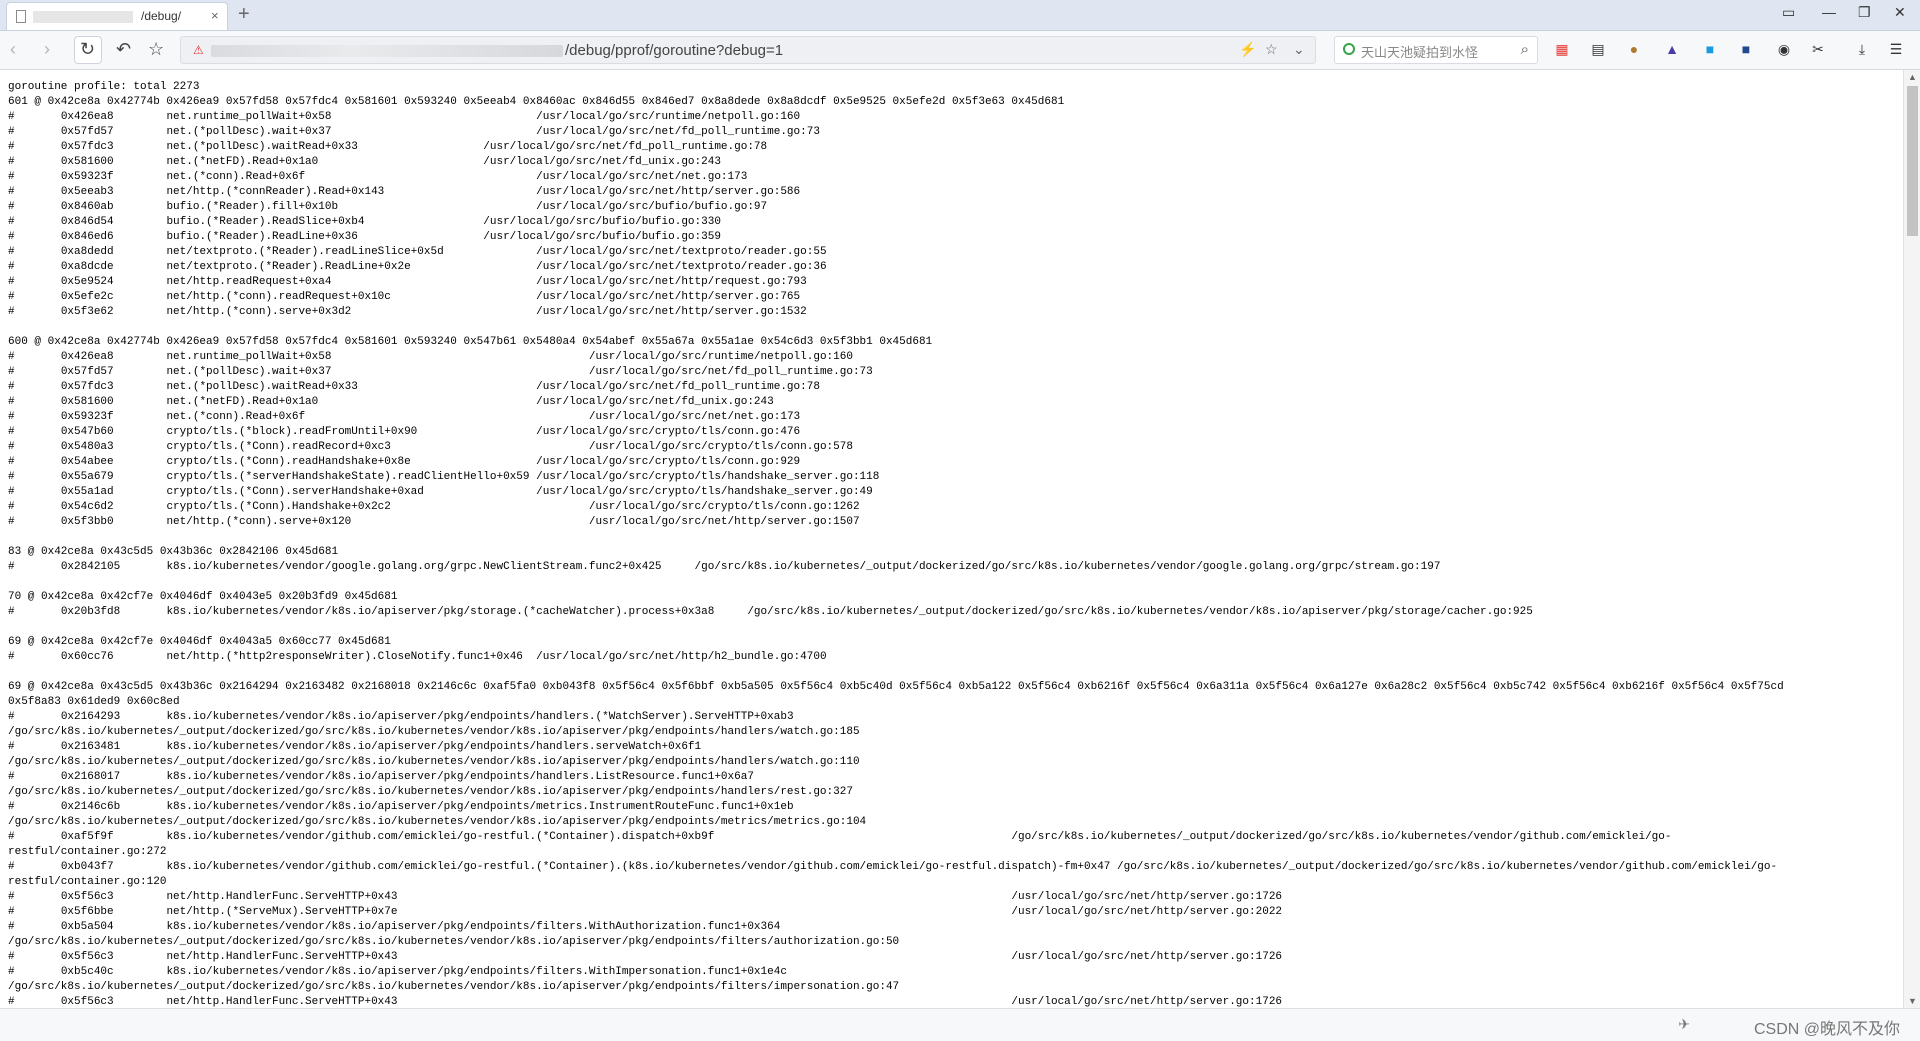 The image size is (1920, 1041). I want to click on tab-strip: /debug/ × + ▭ — ❐ ✕, so click(960, 15).